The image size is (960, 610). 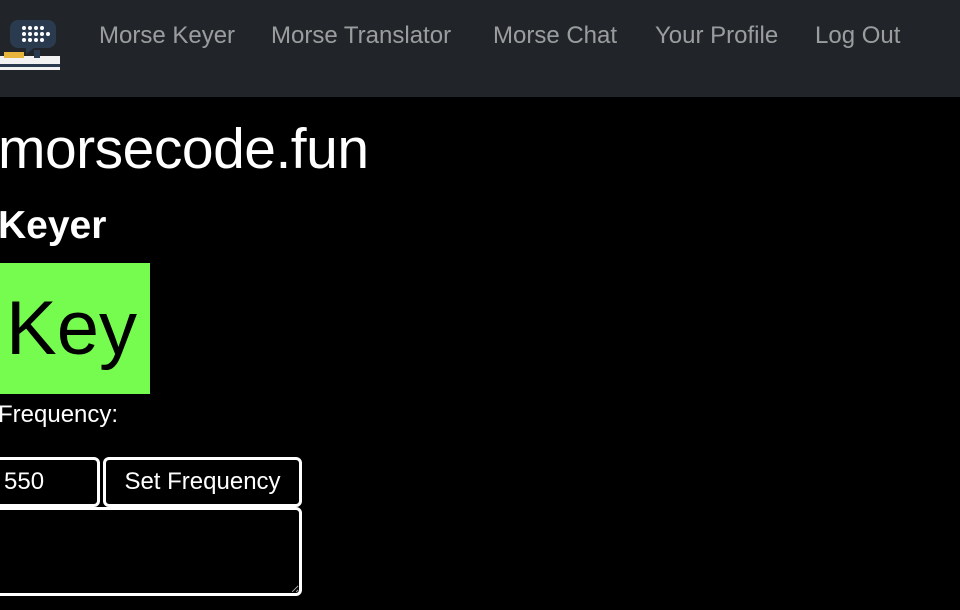 I want to click on section-heading-keyer: Keyer, so click(x=53, y=225).